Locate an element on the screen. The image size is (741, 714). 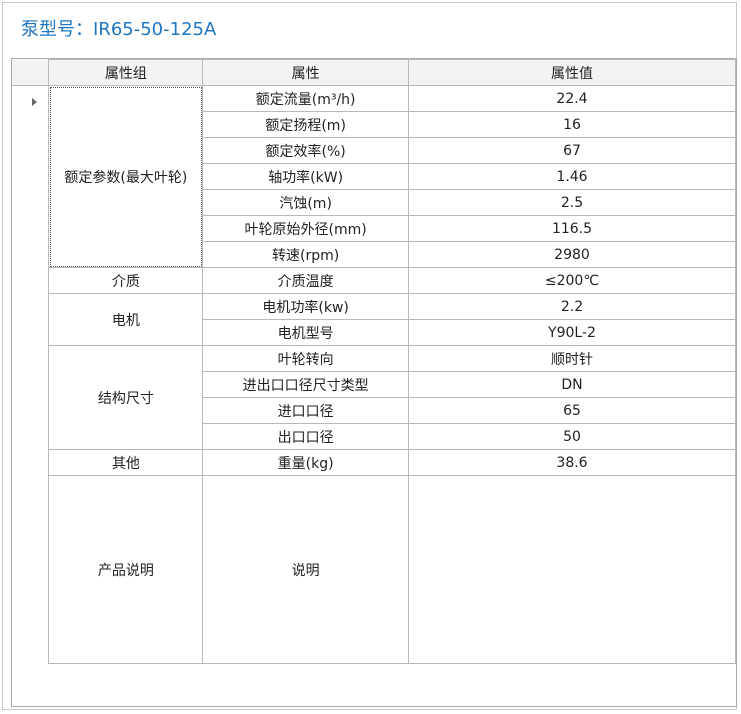
group-cell: 产品说明 is located at coordinates (126, 569).